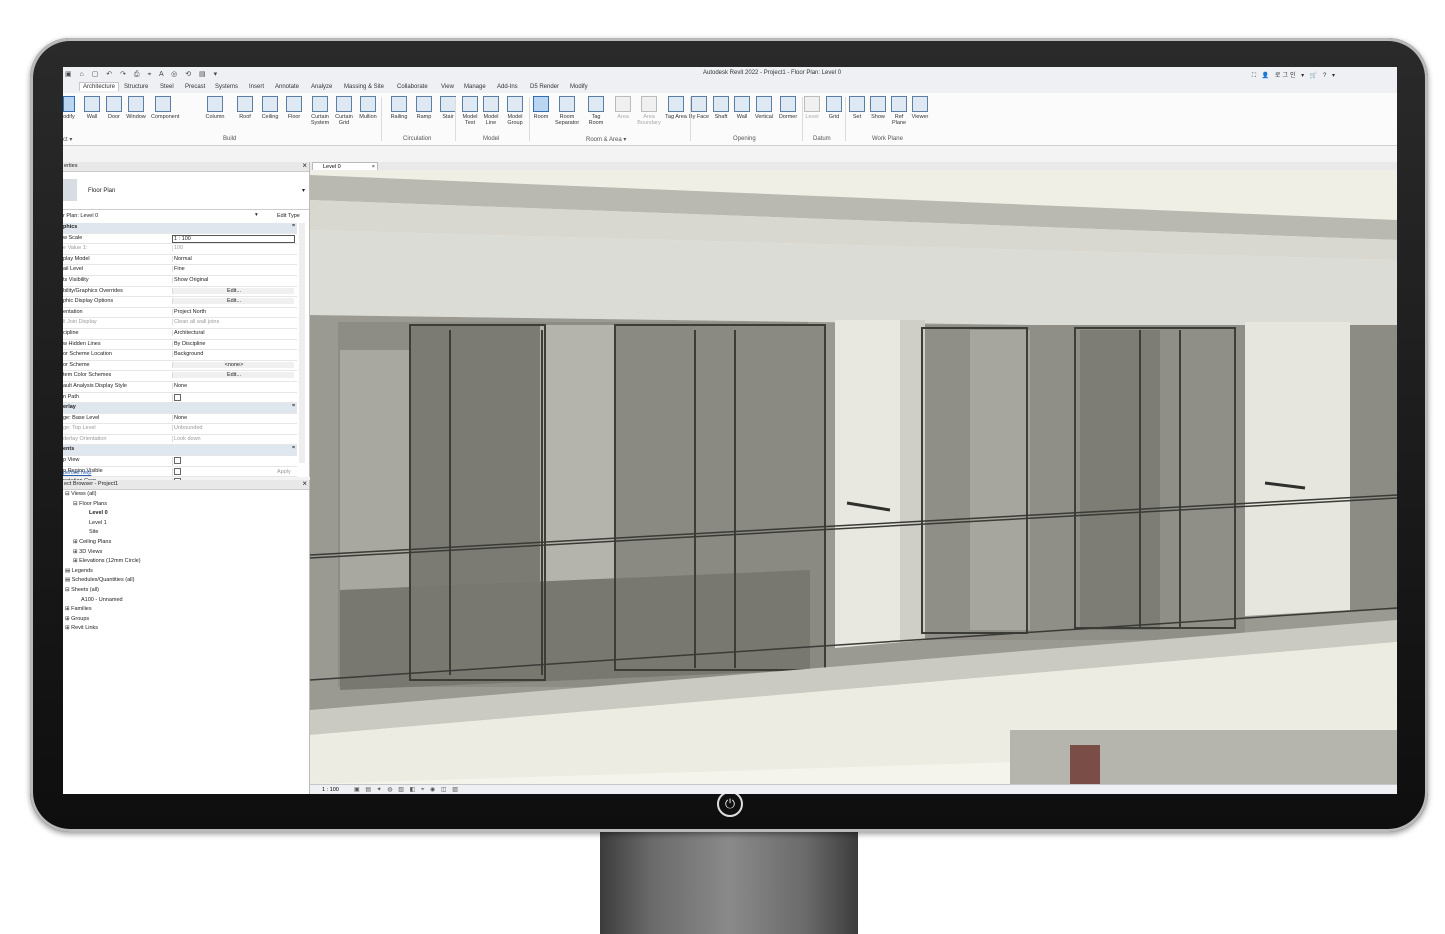  What do you see at coordinates (233, 332) in the screenshot?
I see `property-value: Architectural` at bounding box center [233, 332].